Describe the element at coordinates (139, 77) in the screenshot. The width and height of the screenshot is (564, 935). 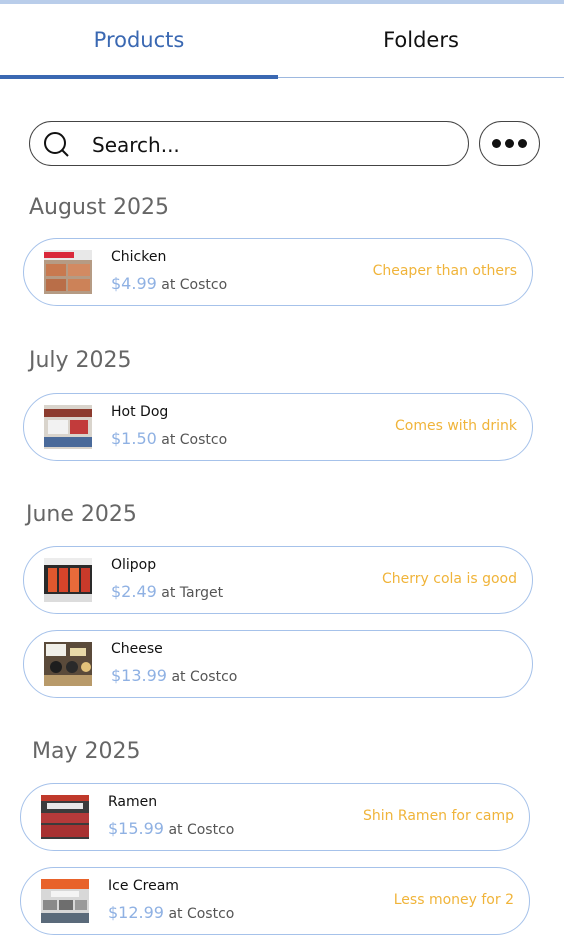
I see `active-tab-indicator` at that location.